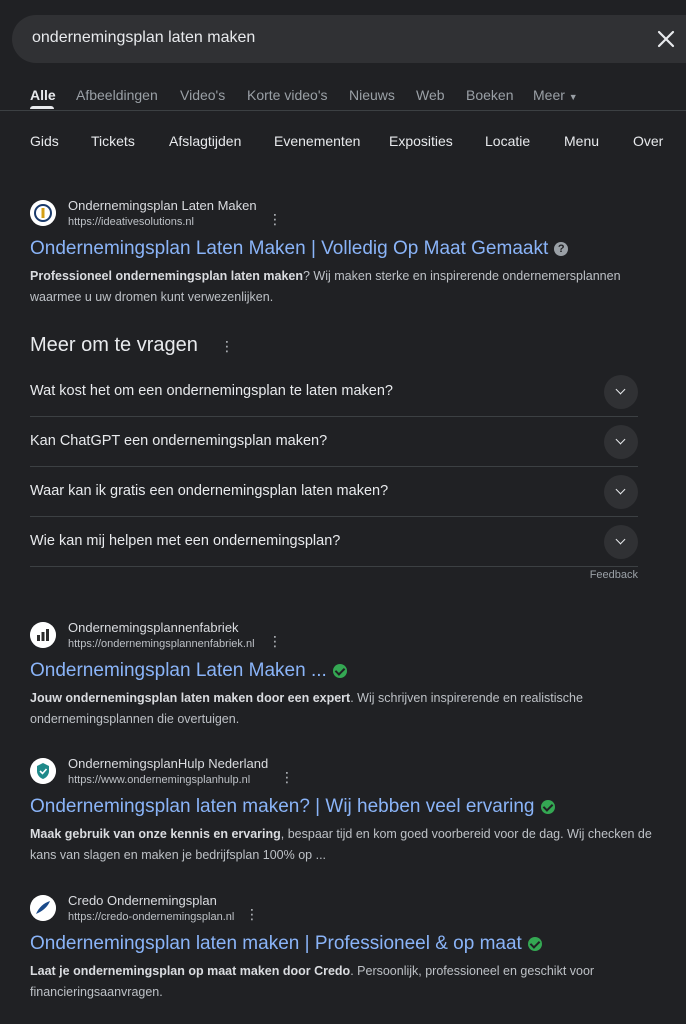 The width and height of the screenshot is (686, 1024). I want to click on site-url: https://www.ondernemingsplanhulp.nl, so click(159, 780).